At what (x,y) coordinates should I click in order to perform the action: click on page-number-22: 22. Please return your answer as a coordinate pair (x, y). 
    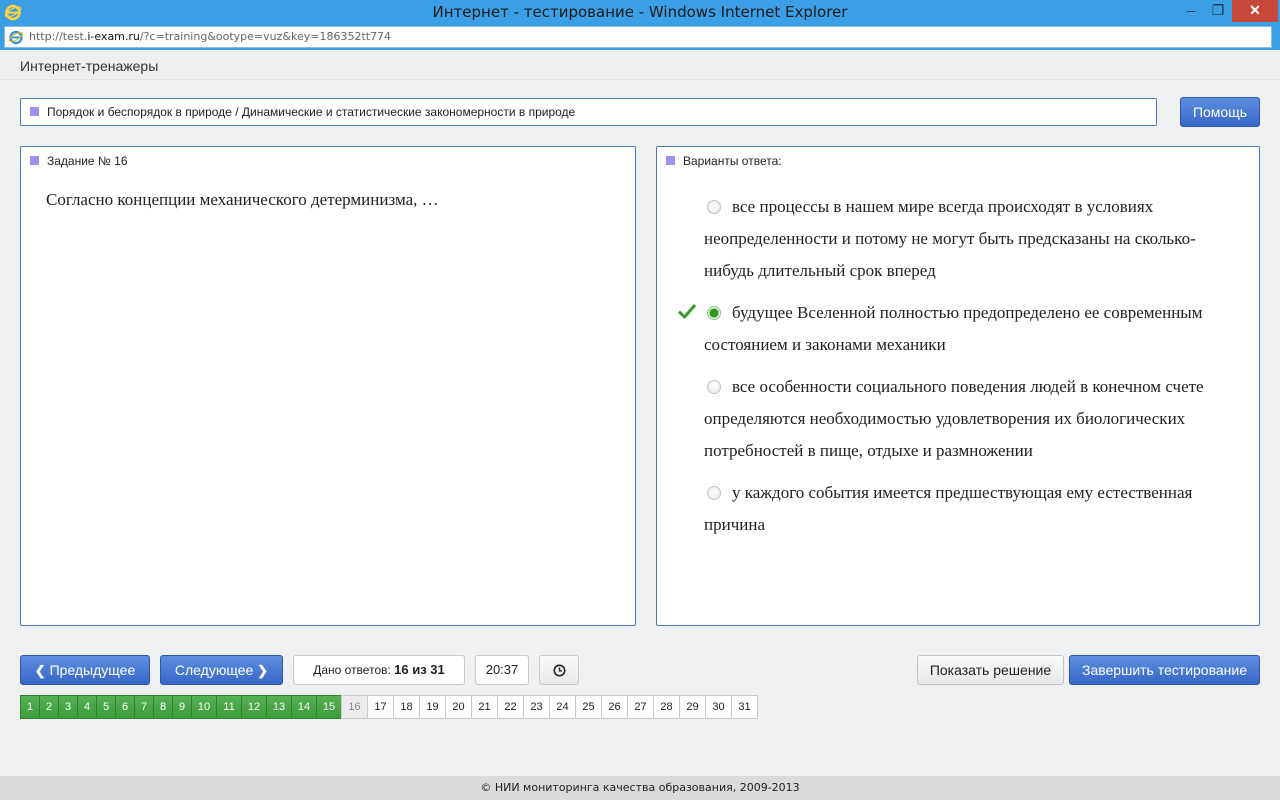
    Looking at the image, I should click on (510, 707).